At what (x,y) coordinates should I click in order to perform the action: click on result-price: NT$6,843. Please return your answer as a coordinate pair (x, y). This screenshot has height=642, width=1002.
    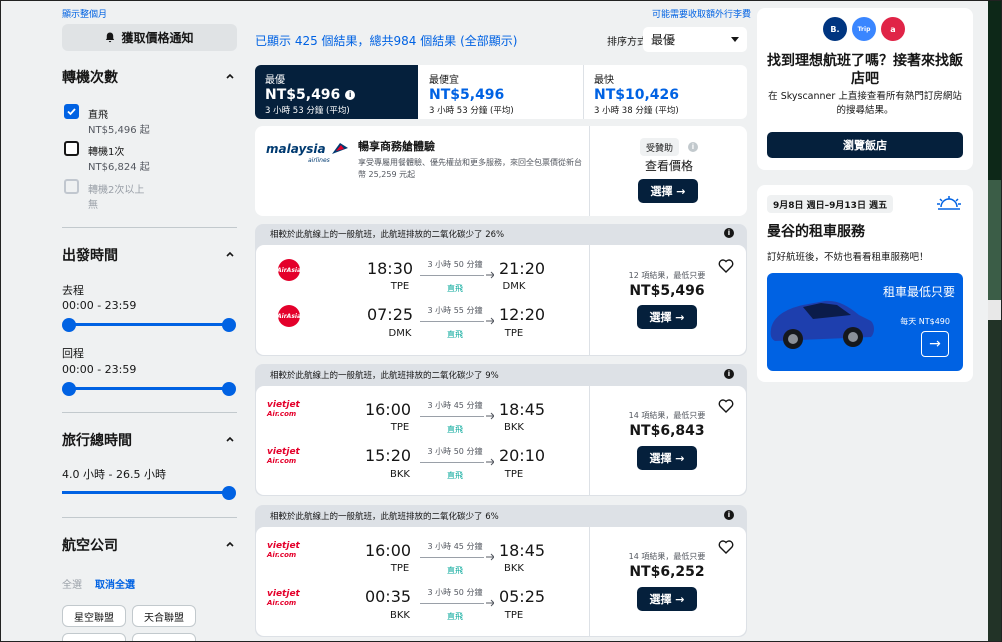
    Looking at the image, I should click on (667, 431).